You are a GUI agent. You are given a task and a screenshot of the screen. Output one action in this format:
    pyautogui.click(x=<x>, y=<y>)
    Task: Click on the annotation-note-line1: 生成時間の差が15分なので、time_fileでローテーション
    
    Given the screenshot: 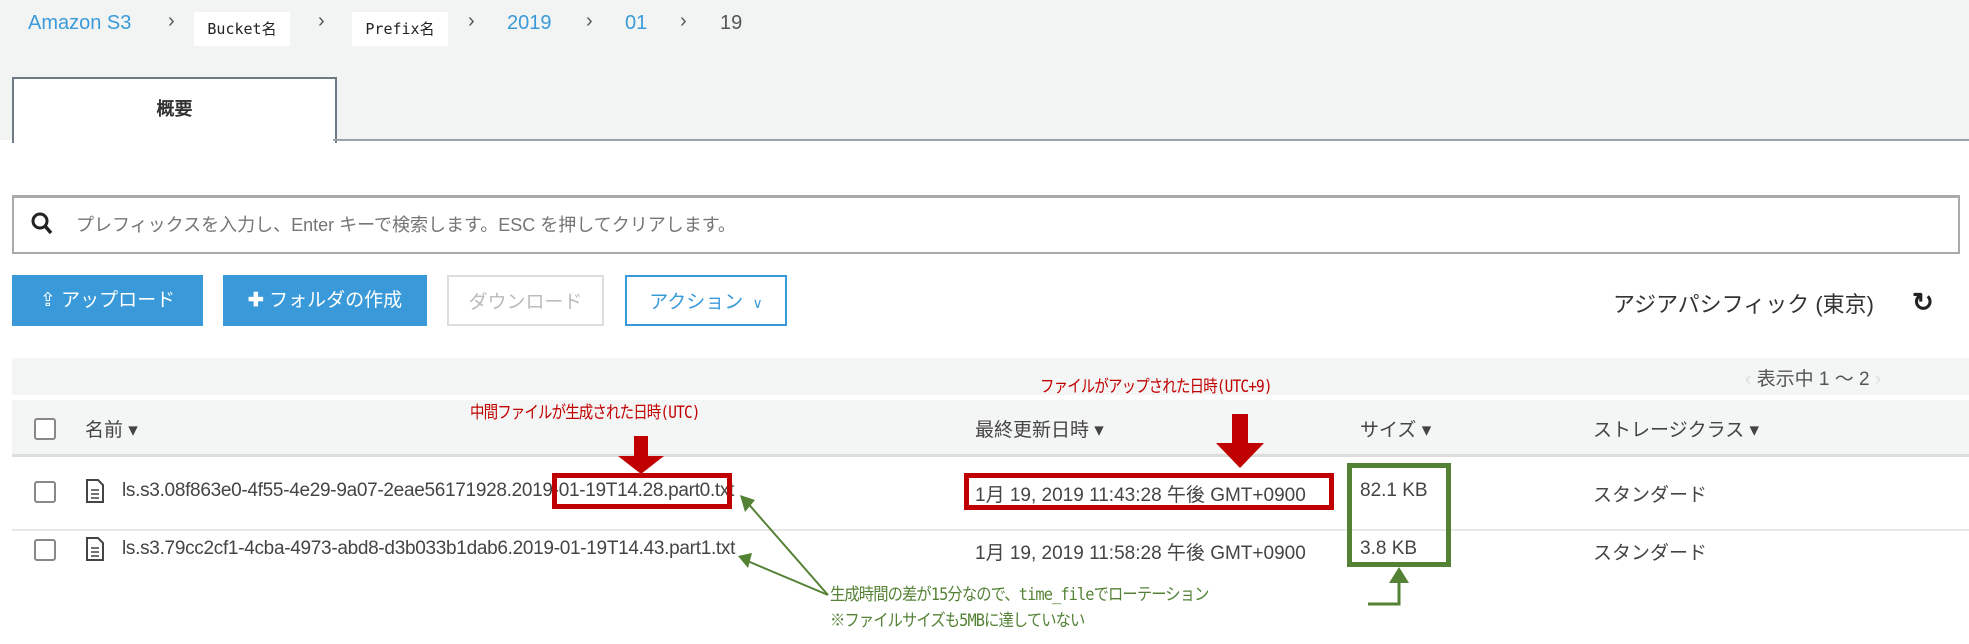 What is the action you would take?
    pyautogui.click(x=1019, y=595)
    